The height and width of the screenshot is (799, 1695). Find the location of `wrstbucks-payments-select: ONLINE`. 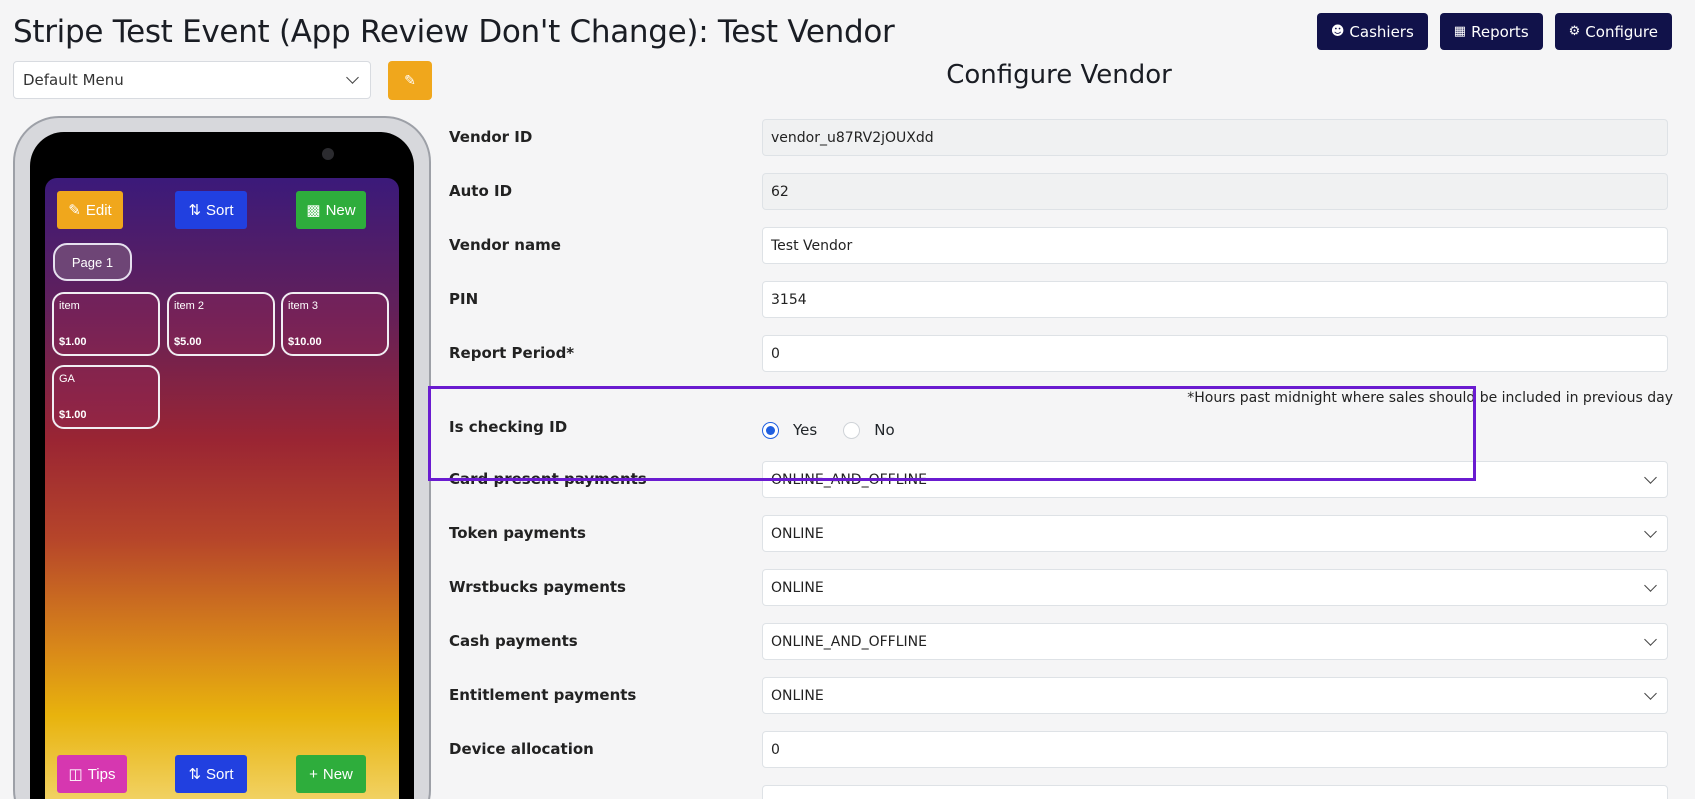

wrstbucks-payments-select: ONLINE is located at coordinates (1215, 587).